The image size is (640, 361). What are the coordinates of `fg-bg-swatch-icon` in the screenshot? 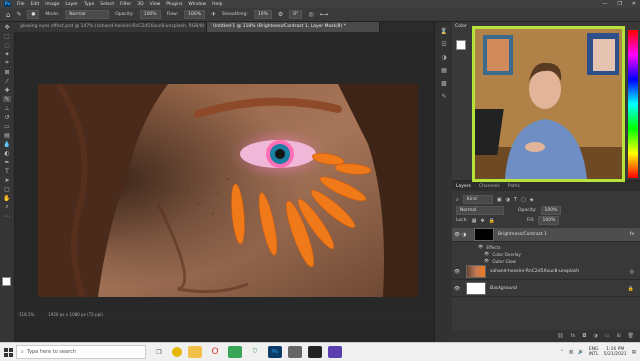 It's located at (461, 45).